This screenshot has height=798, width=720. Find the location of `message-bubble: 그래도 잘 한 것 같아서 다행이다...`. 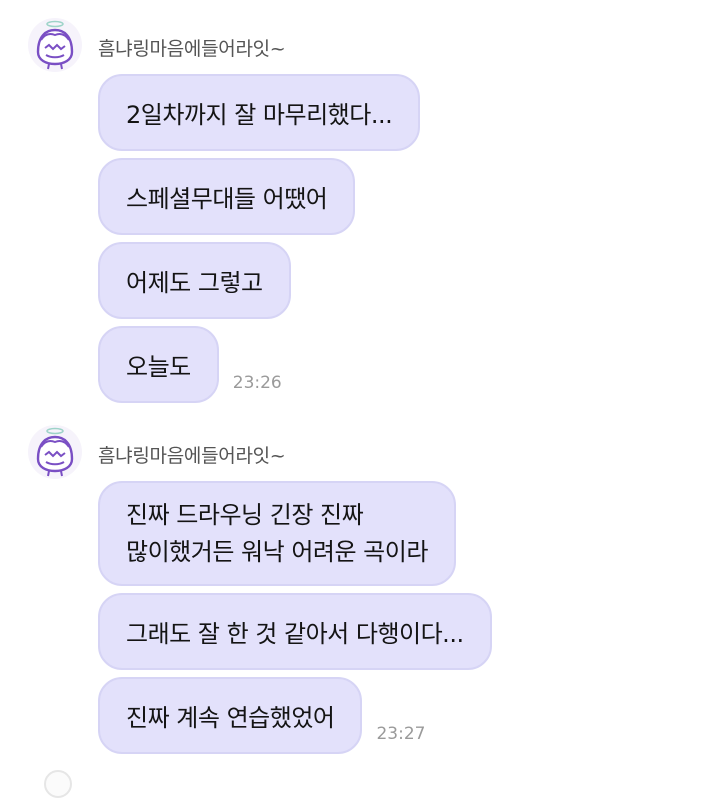

message-bubble: 그래도 잘 한 것 같아서 다행이다... is located at coordinates (295, 631).